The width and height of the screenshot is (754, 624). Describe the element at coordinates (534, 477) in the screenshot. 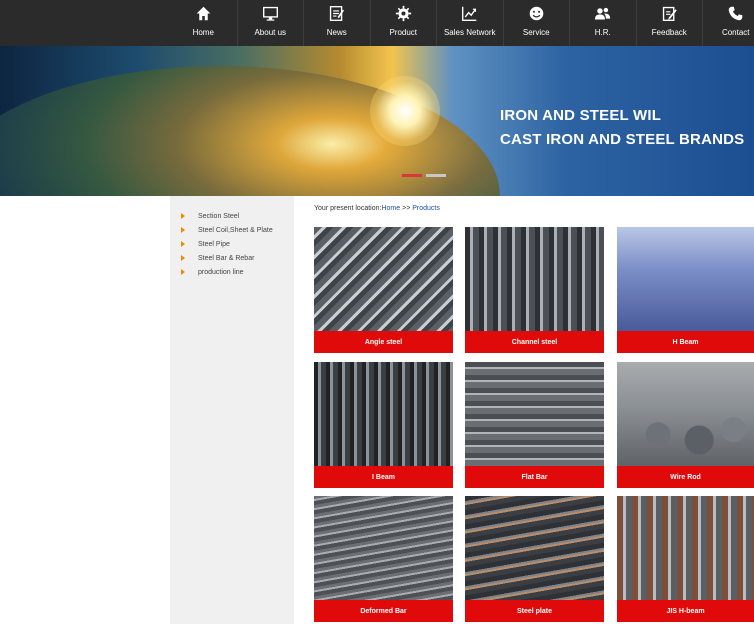

I see `product-caption: Flat Bar` at that location.